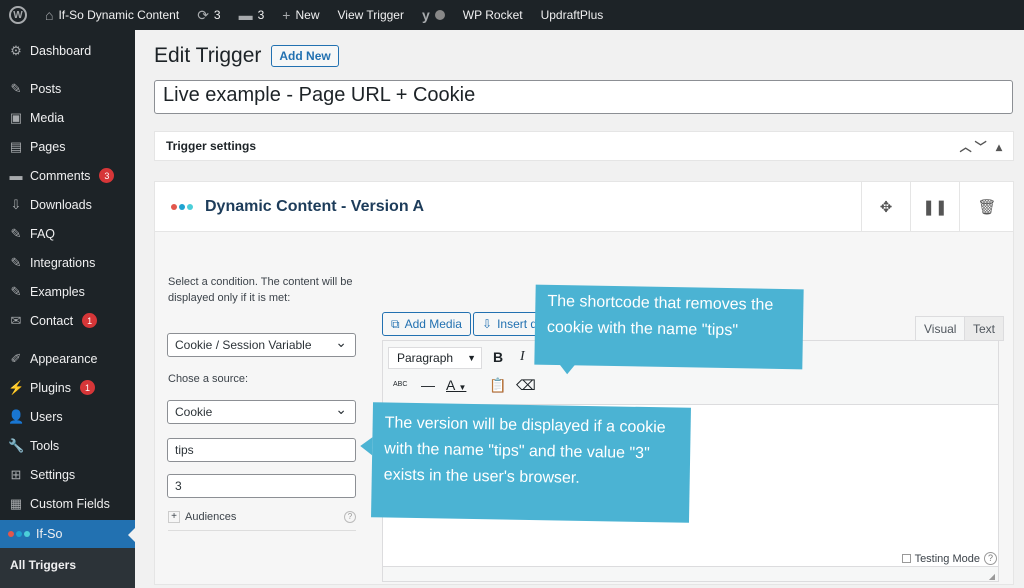  Describe the element at coordinates (16, 50) in the screenshot. I see `menu-icon: ⚙` at that location.